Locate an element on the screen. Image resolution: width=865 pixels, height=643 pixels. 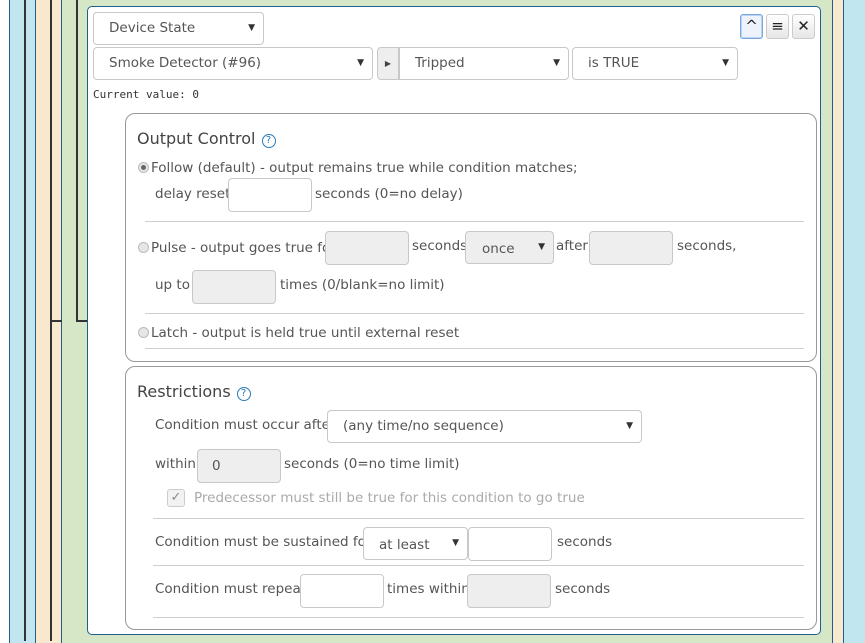
pulse-up-to-input is located at coordinates (234, 287).